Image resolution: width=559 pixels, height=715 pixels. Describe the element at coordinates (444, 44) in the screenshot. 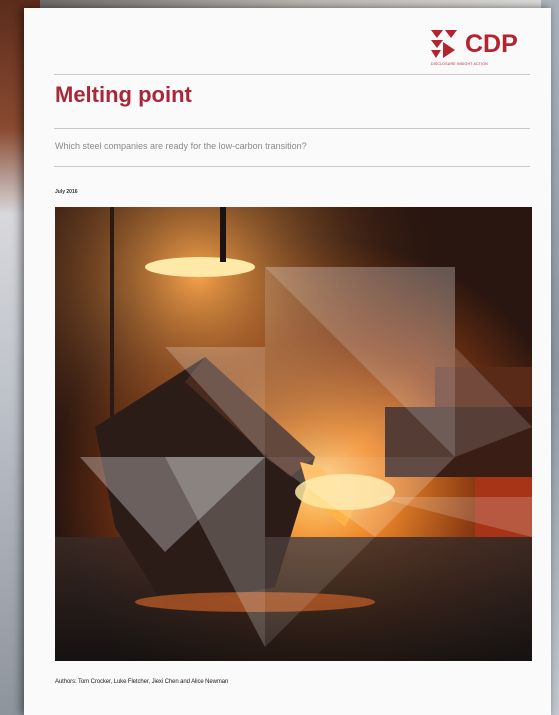

I see `cdp-logo-mark-icon` at that location.